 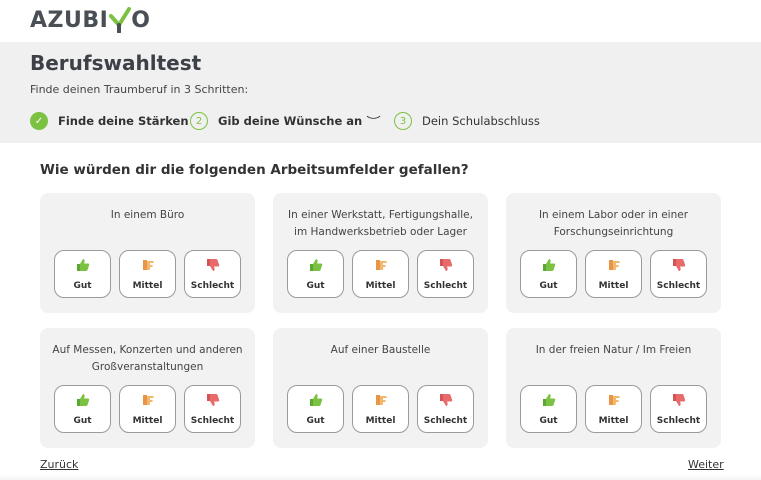 I want to click on chevron-down-icon: ︶, so click(x=373, y=121).